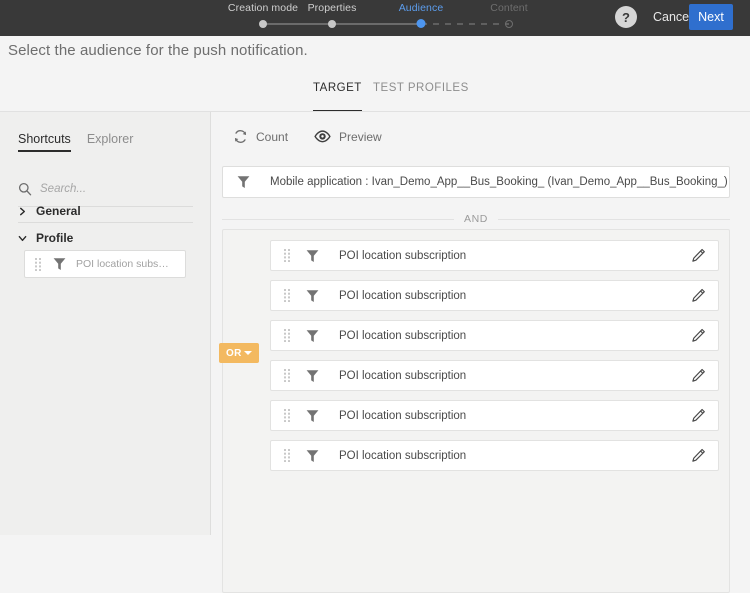 This screenshot has width=750, height=593. What do you see at coordinates (25, 189) in the screenshot?
I see `search-icon` at bounding box center [25, 189].